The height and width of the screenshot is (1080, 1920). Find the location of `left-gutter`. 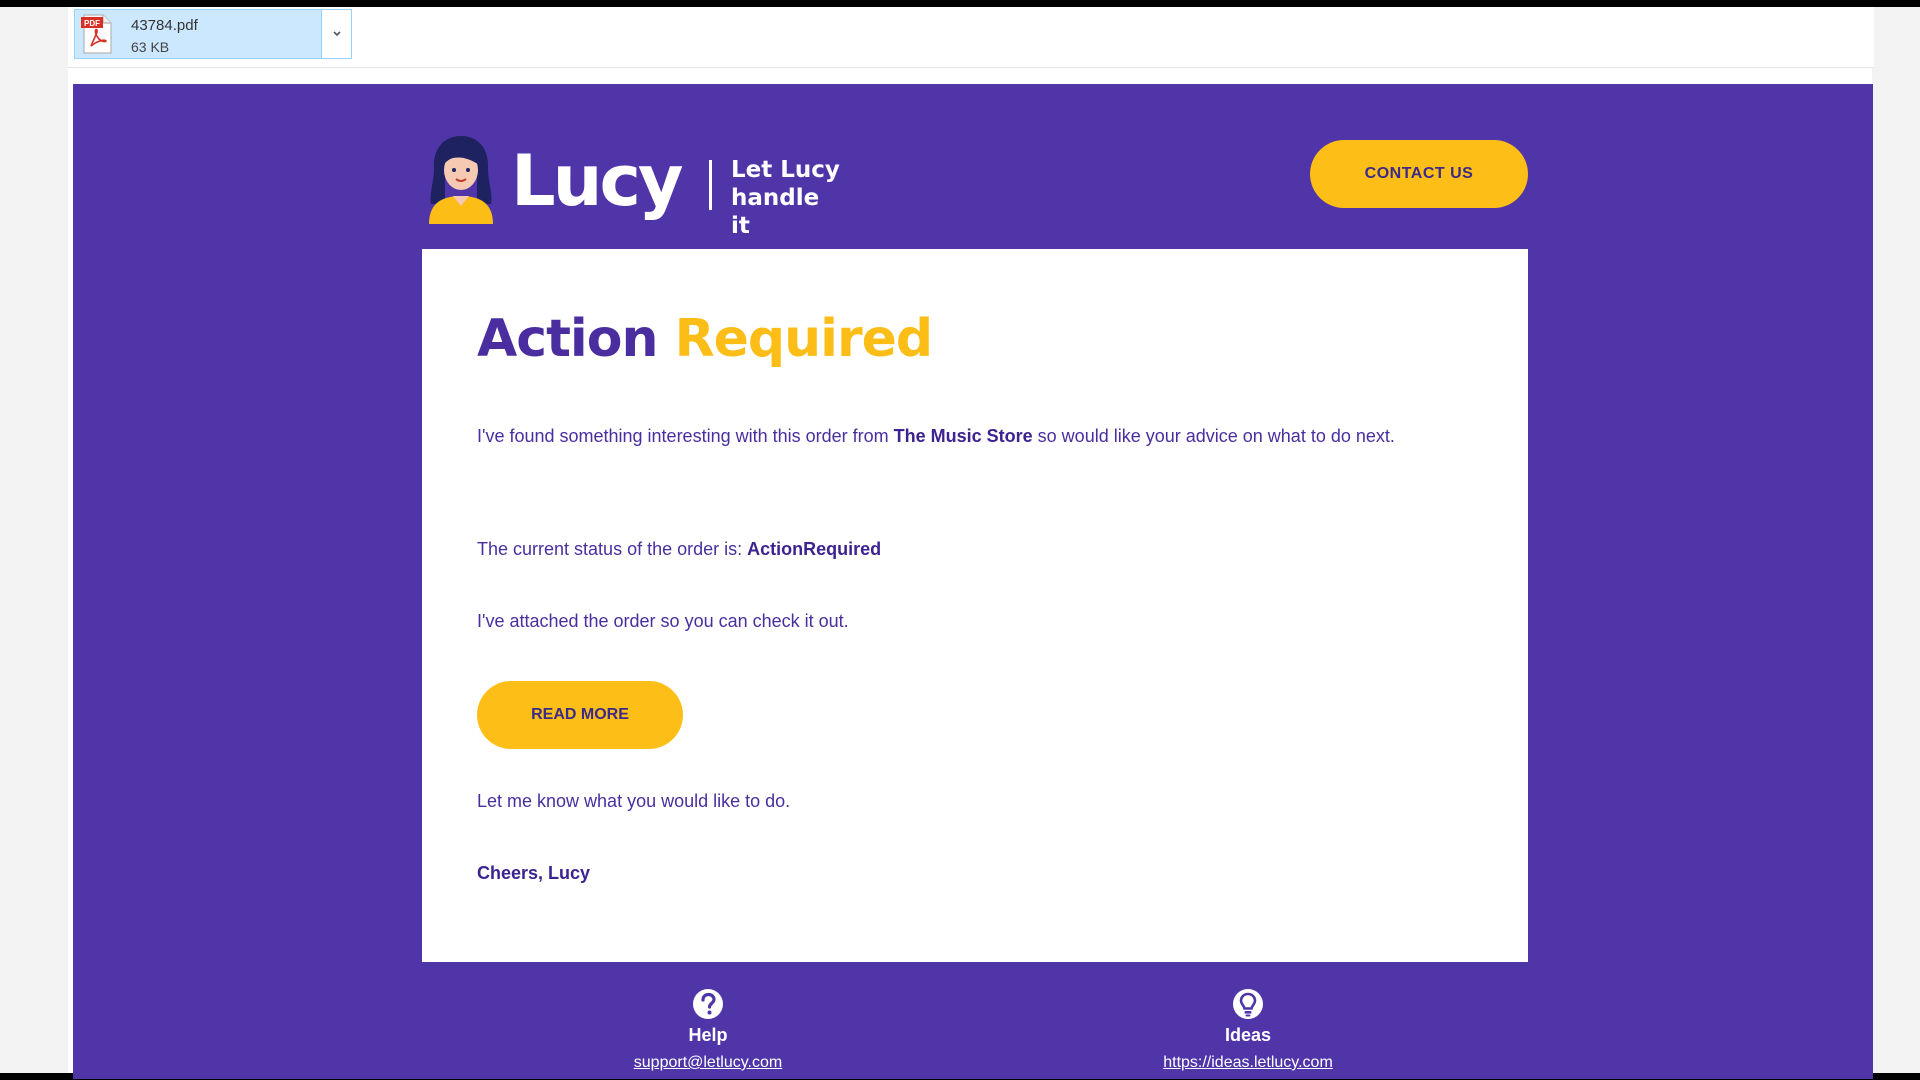

left-gutter is located at coordinates (34, 540).